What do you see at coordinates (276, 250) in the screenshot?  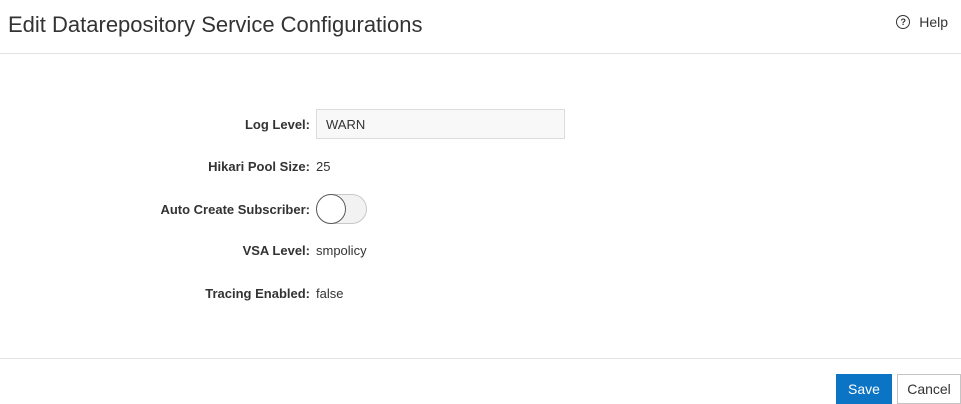 I see `vsa-level-label: VSA Level:` at bounding box center [276, 250].